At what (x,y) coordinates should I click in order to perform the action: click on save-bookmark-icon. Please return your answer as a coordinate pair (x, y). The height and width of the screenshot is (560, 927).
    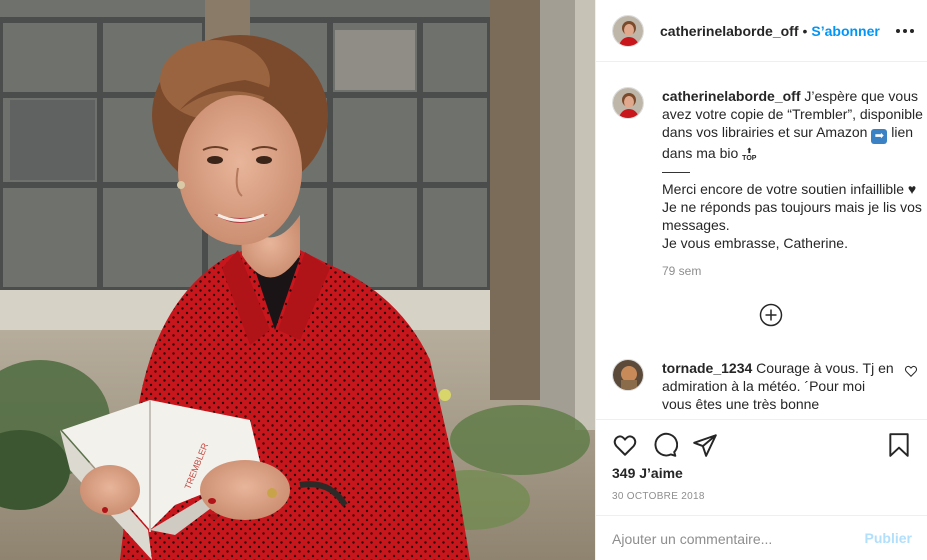
    Looking at the image, I should click on (899, 445).